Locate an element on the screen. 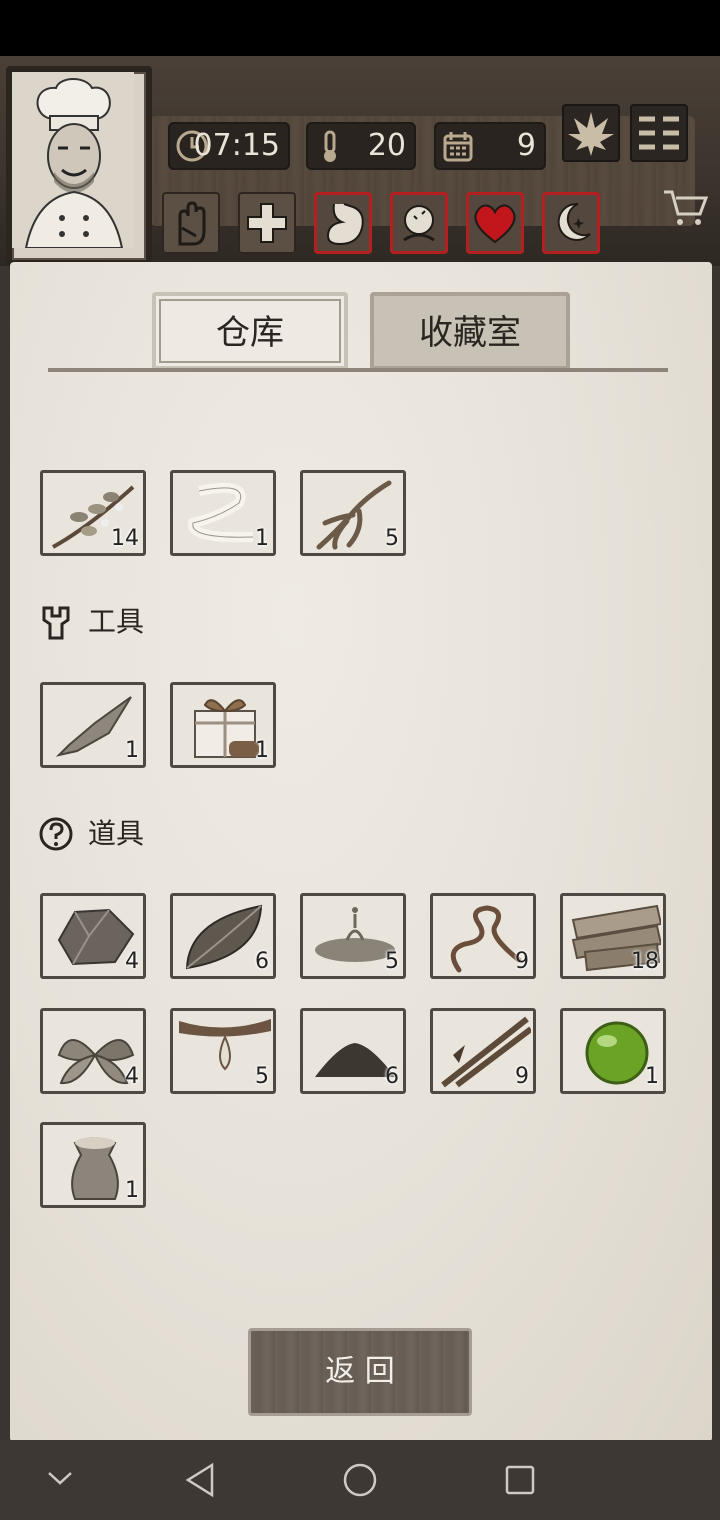 This screenshot has height=1520, width=720. head-icon is located at coordinates (419, 223).